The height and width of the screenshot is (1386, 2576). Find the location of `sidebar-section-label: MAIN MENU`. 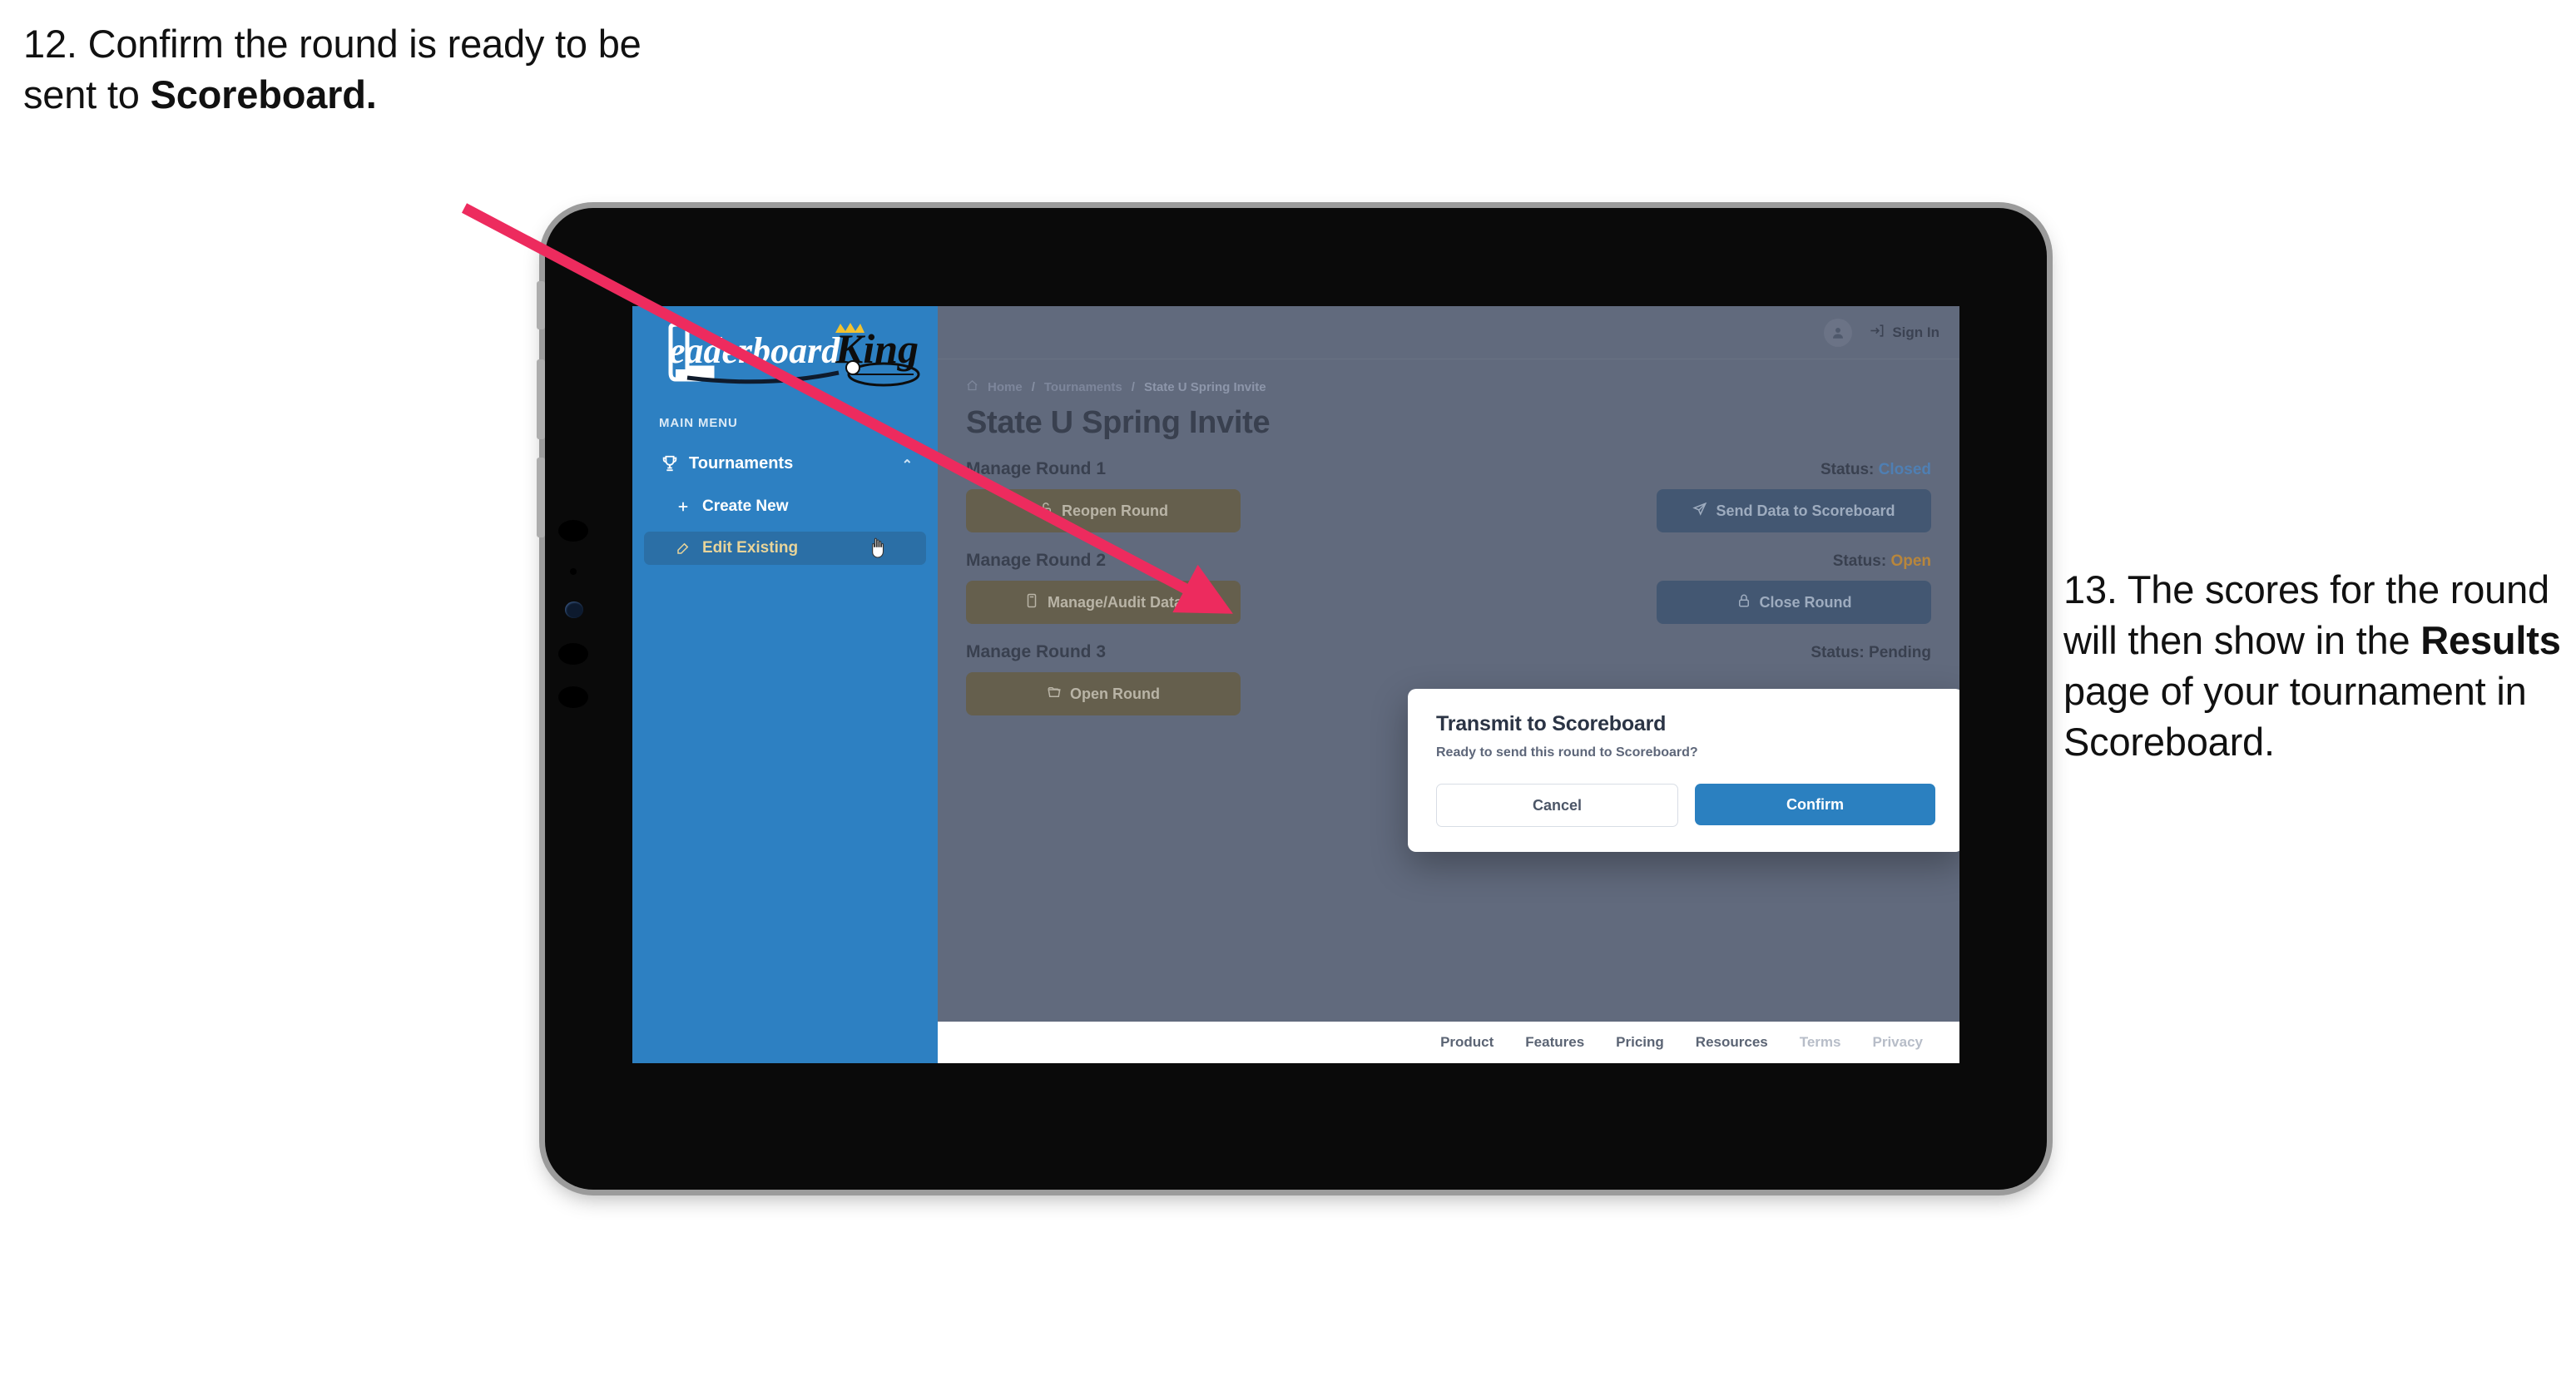

sidebar-section-label: MAIN MENU is located at coordinates (698, 423).